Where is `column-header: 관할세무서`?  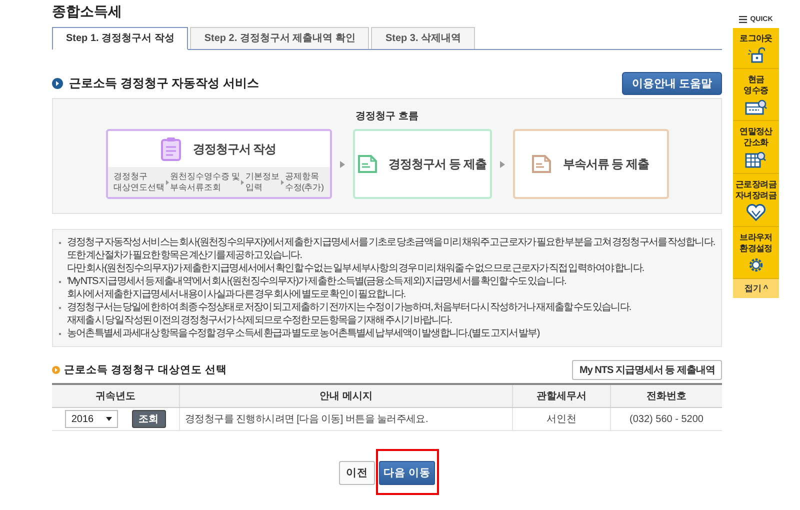
column-header: 관할세무서 is located at coordinates (561, 396).